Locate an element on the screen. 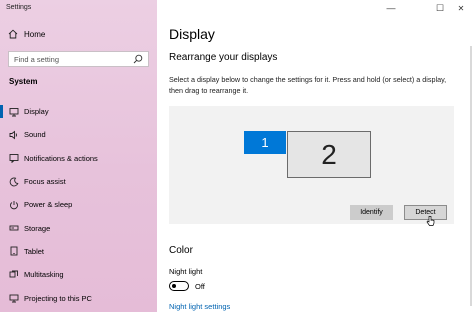 Image resolution: width=474 pixels, height=312 pixels. sidebar-item-label: Display is located at coordinates (36, 112).